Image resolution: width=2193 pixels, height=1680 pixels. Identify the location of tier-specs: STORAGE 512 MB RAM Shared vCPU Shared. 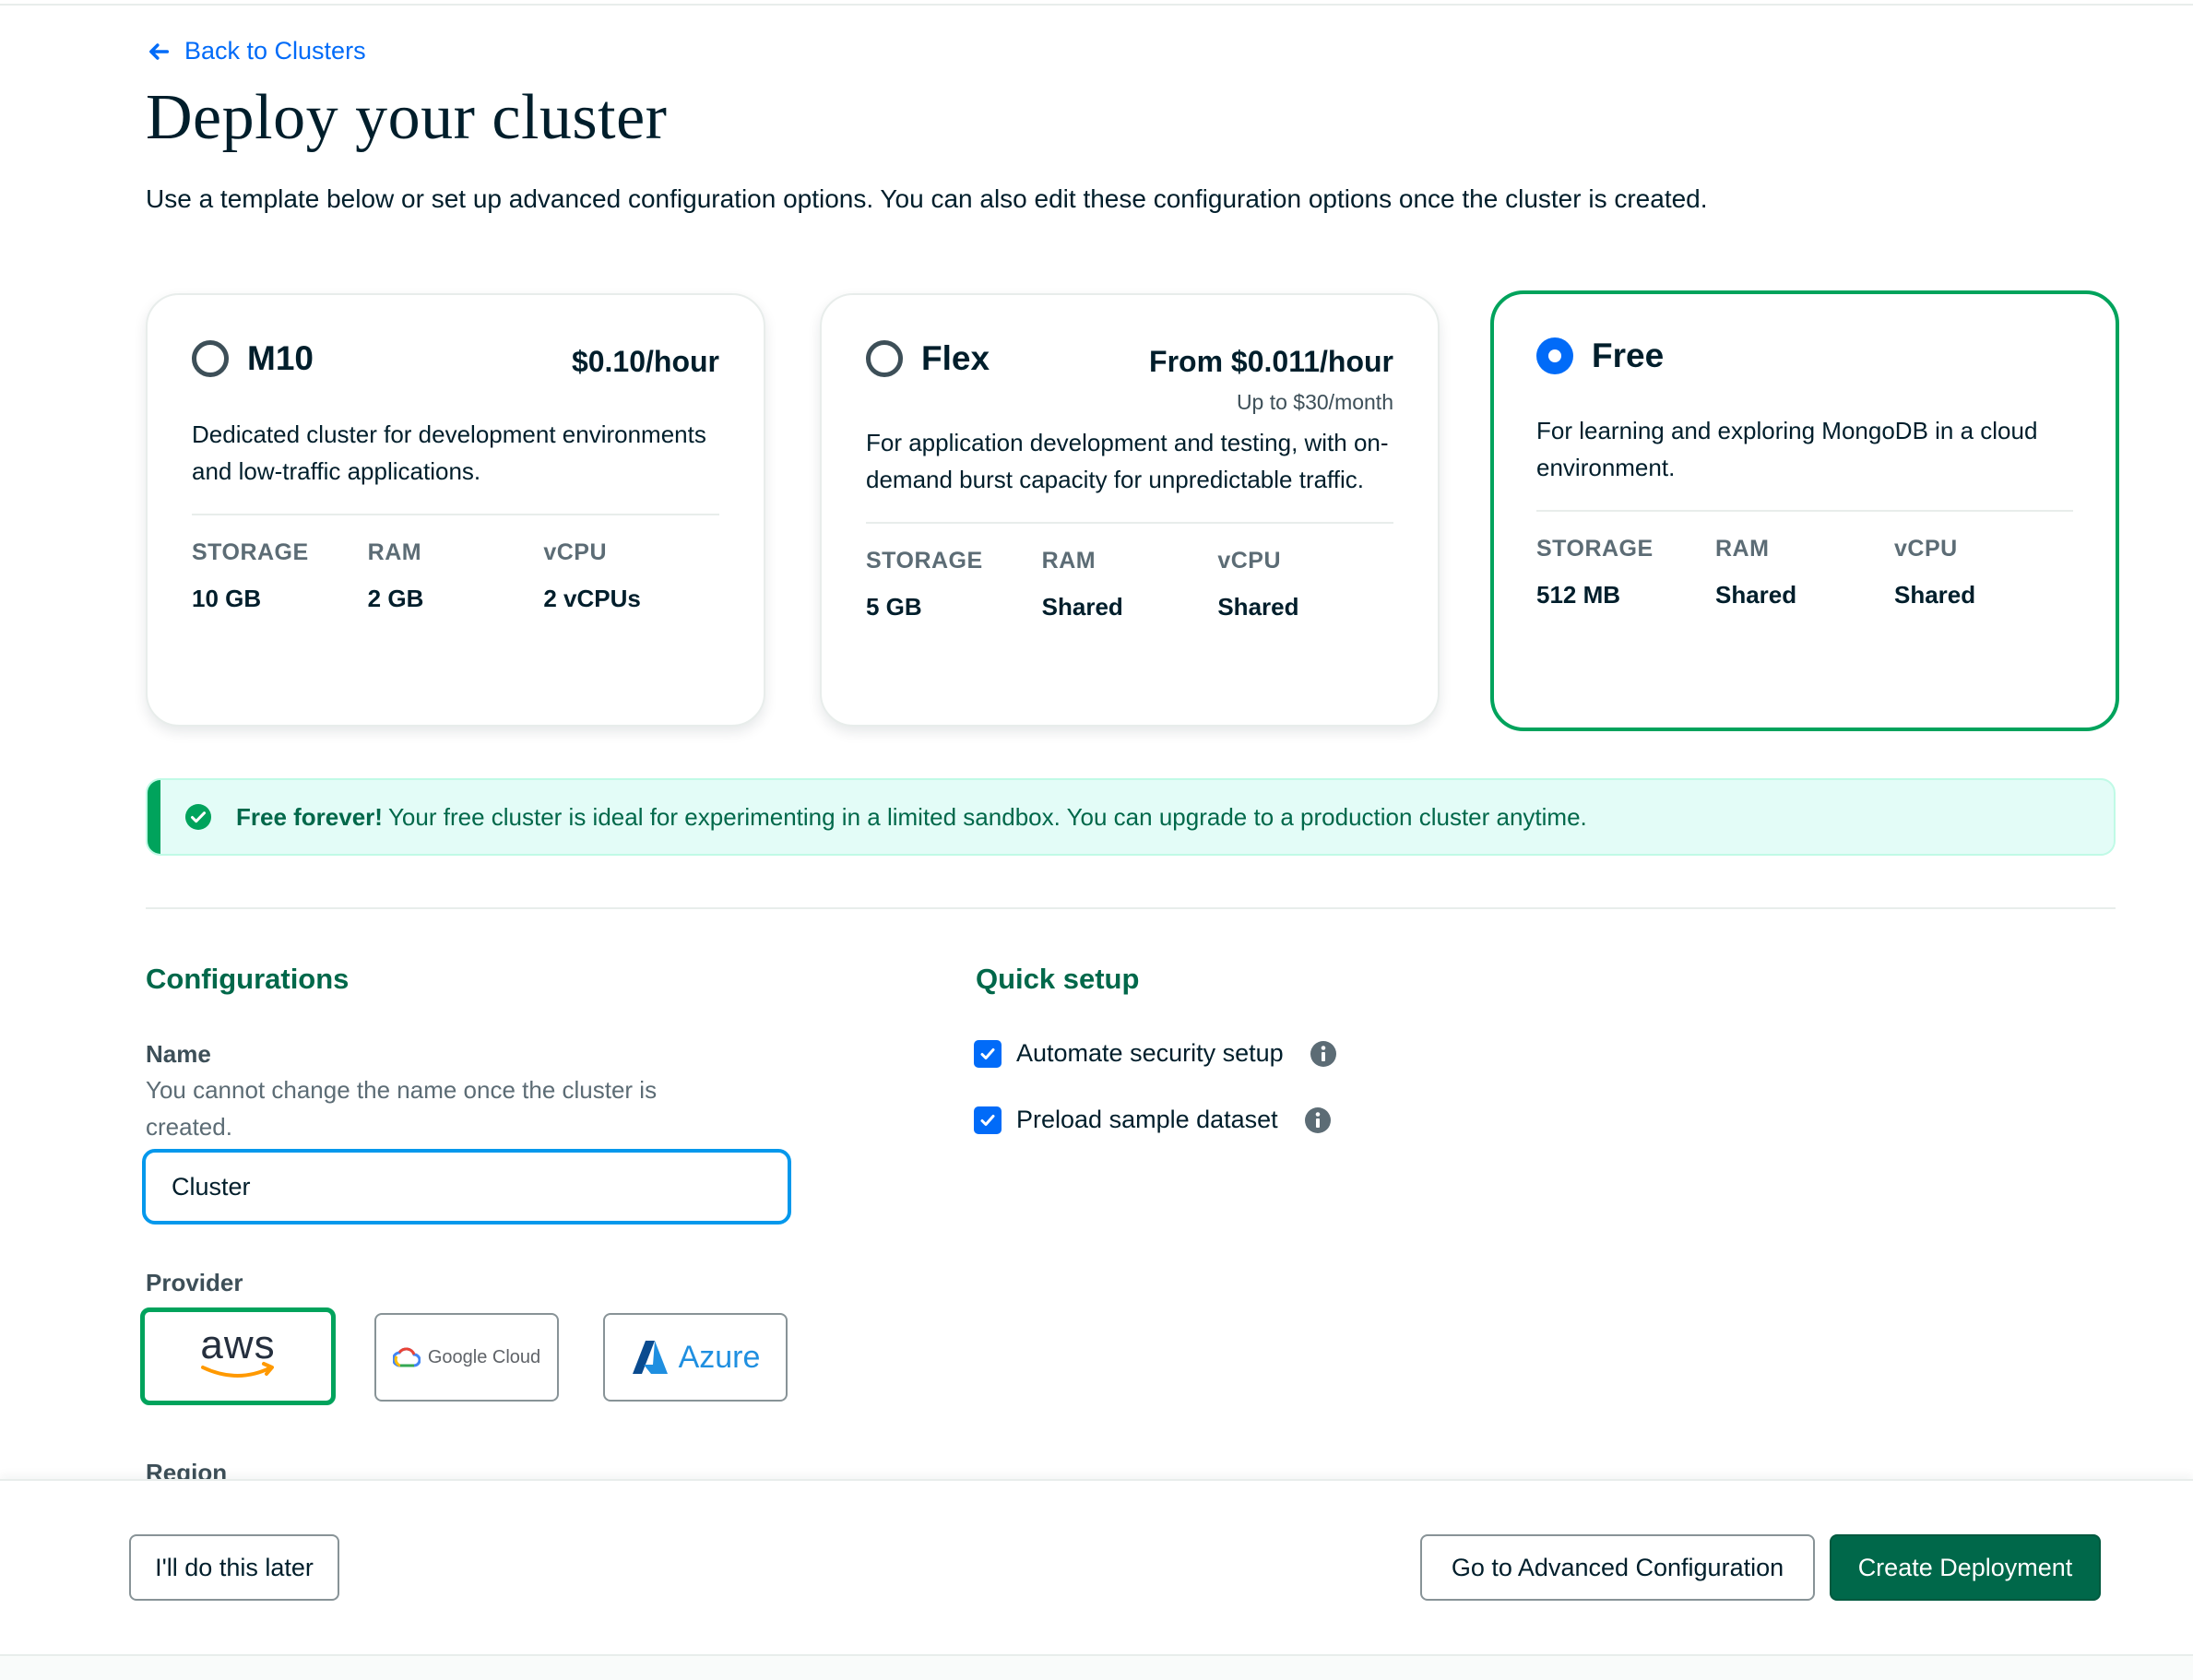
(1804, 572).